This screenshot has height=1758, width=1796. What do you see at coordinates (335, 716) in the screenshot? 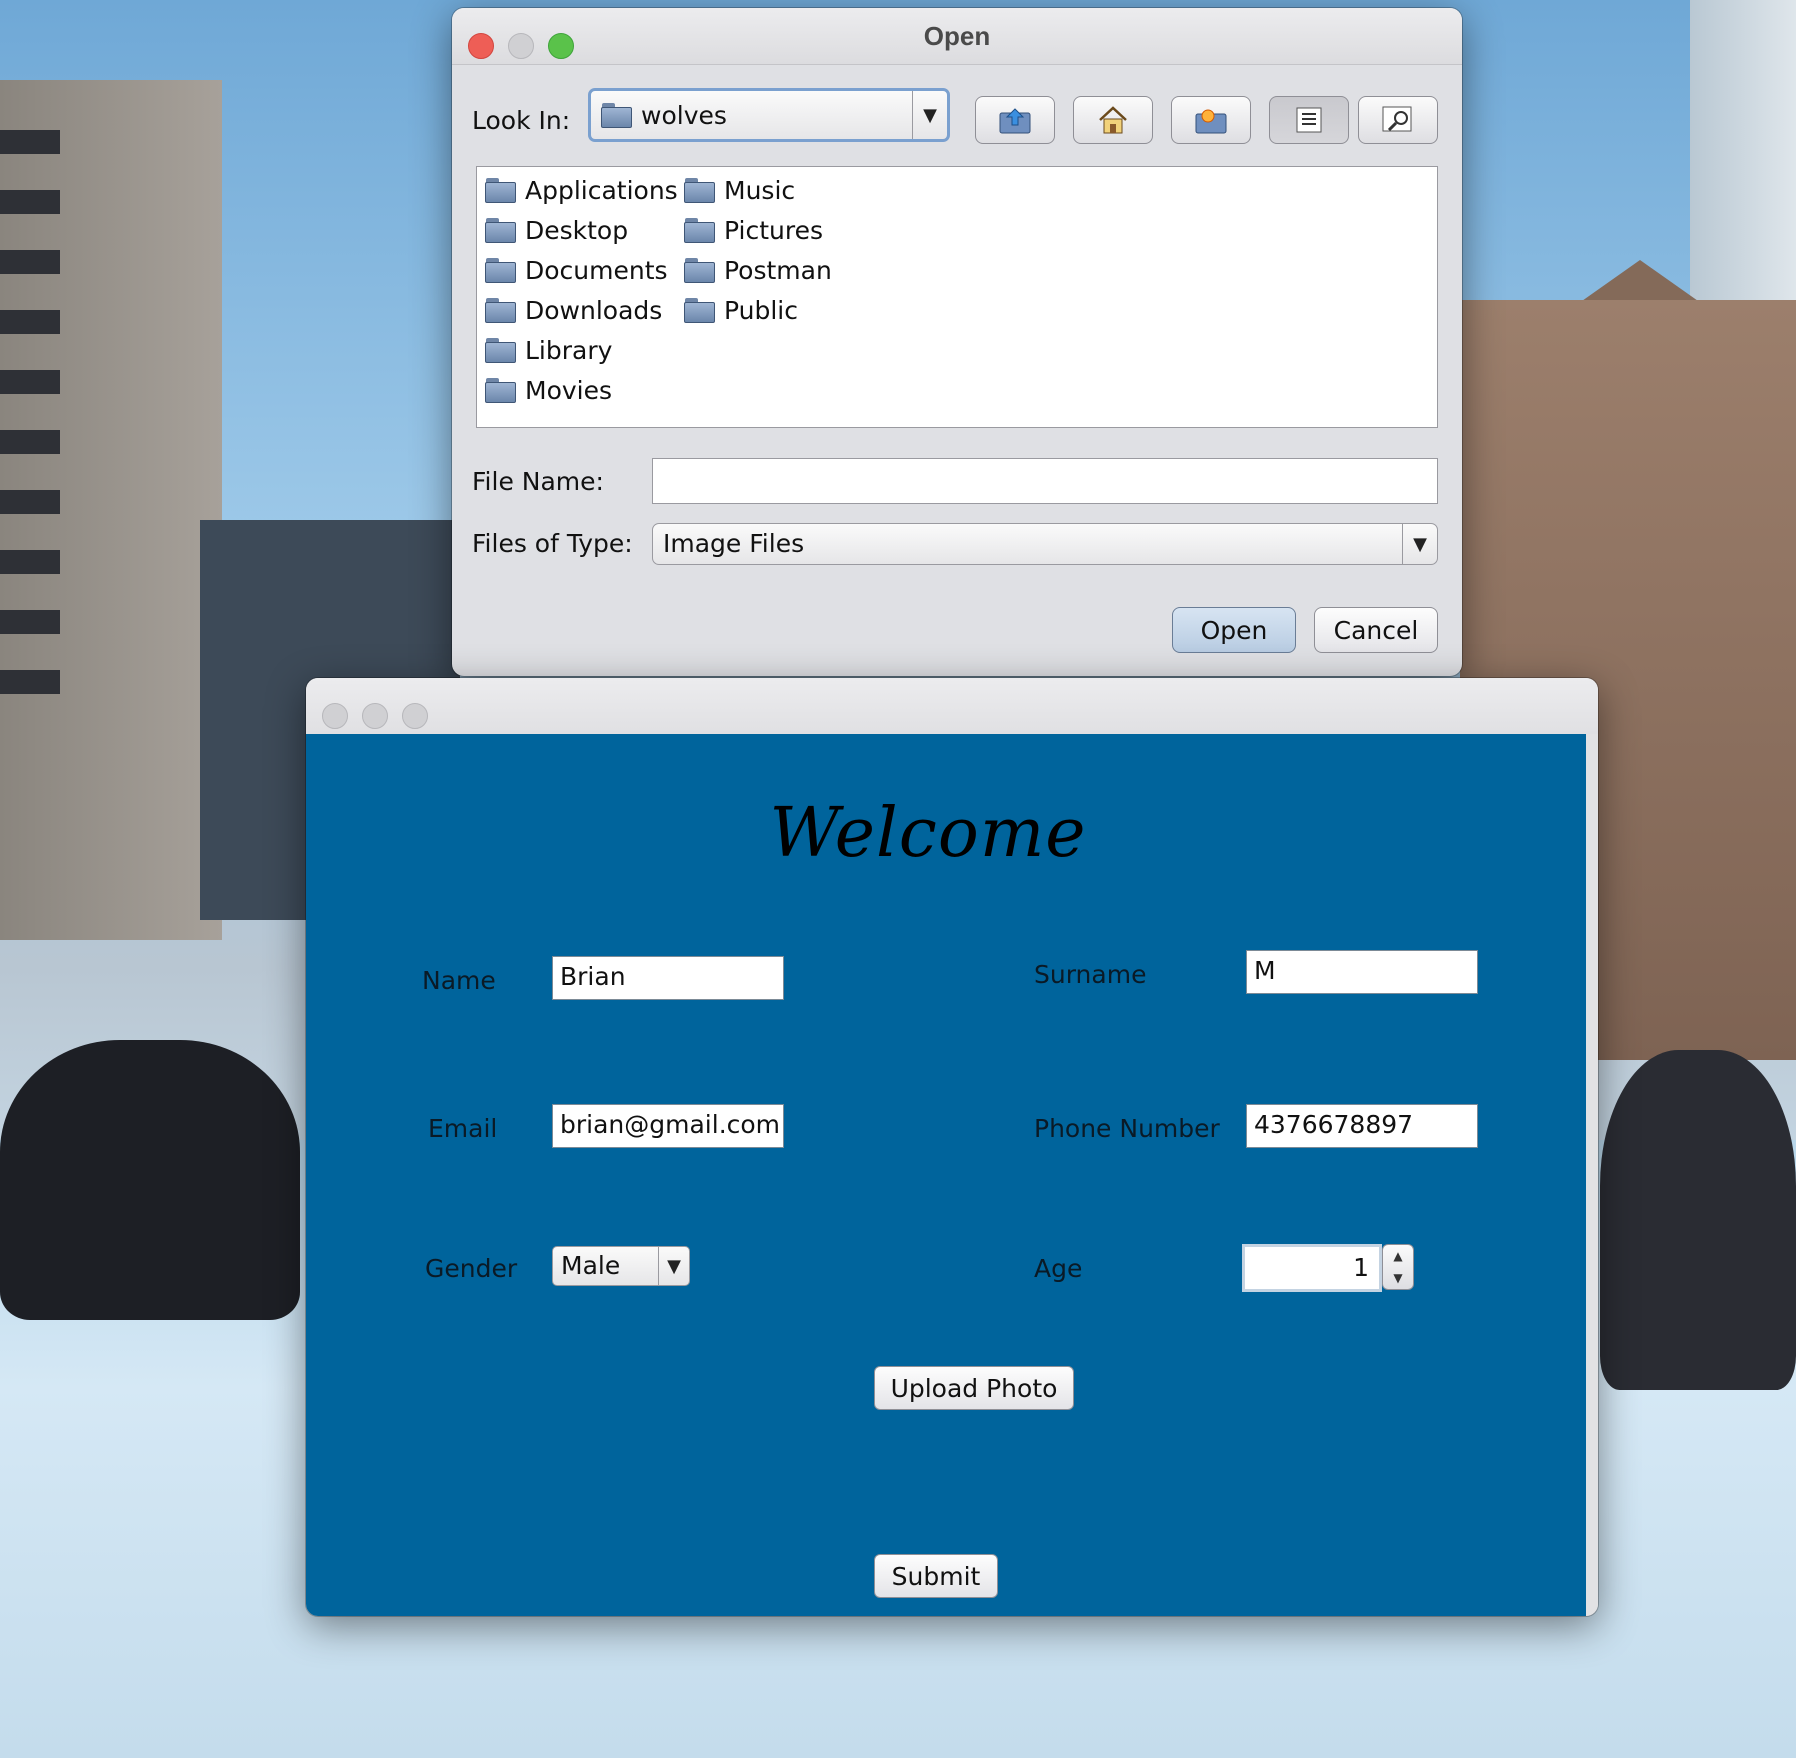
I see `close-window-button` at bounding box center [335, 716].